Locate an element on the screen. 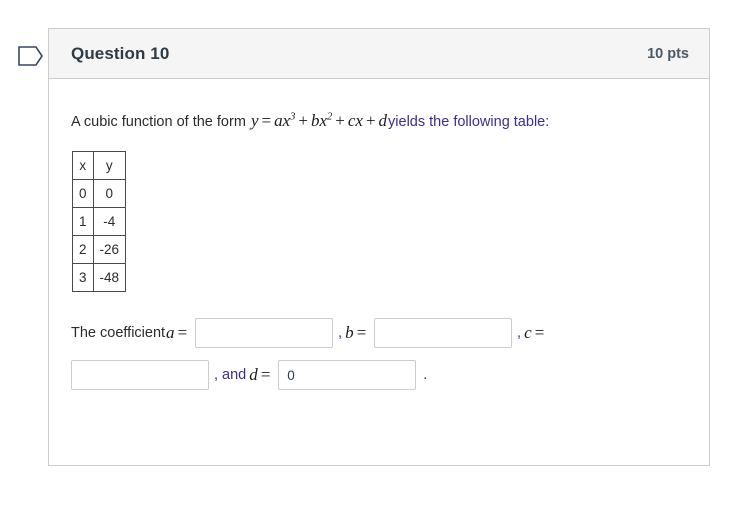  table-cell-y: -26 is located at coordinates (109, 249).